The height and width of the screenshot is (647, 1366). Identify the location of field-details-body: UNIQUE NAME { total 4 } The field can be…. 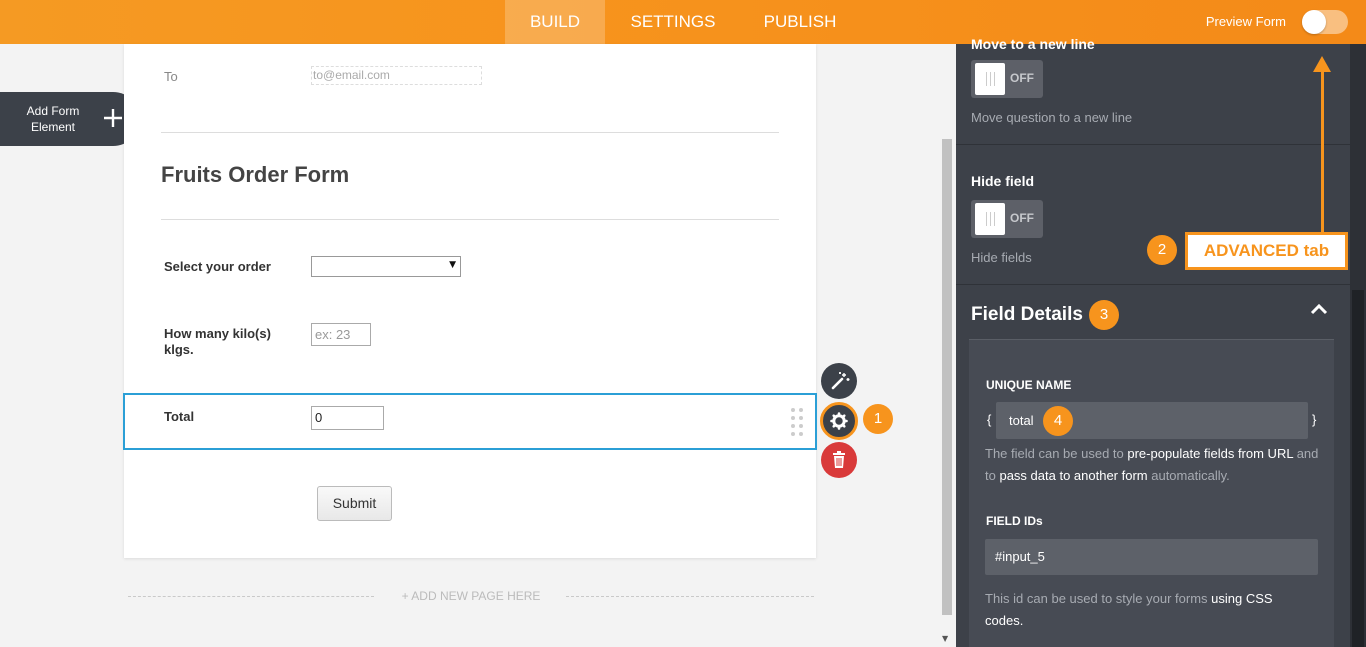
(1151, 493).